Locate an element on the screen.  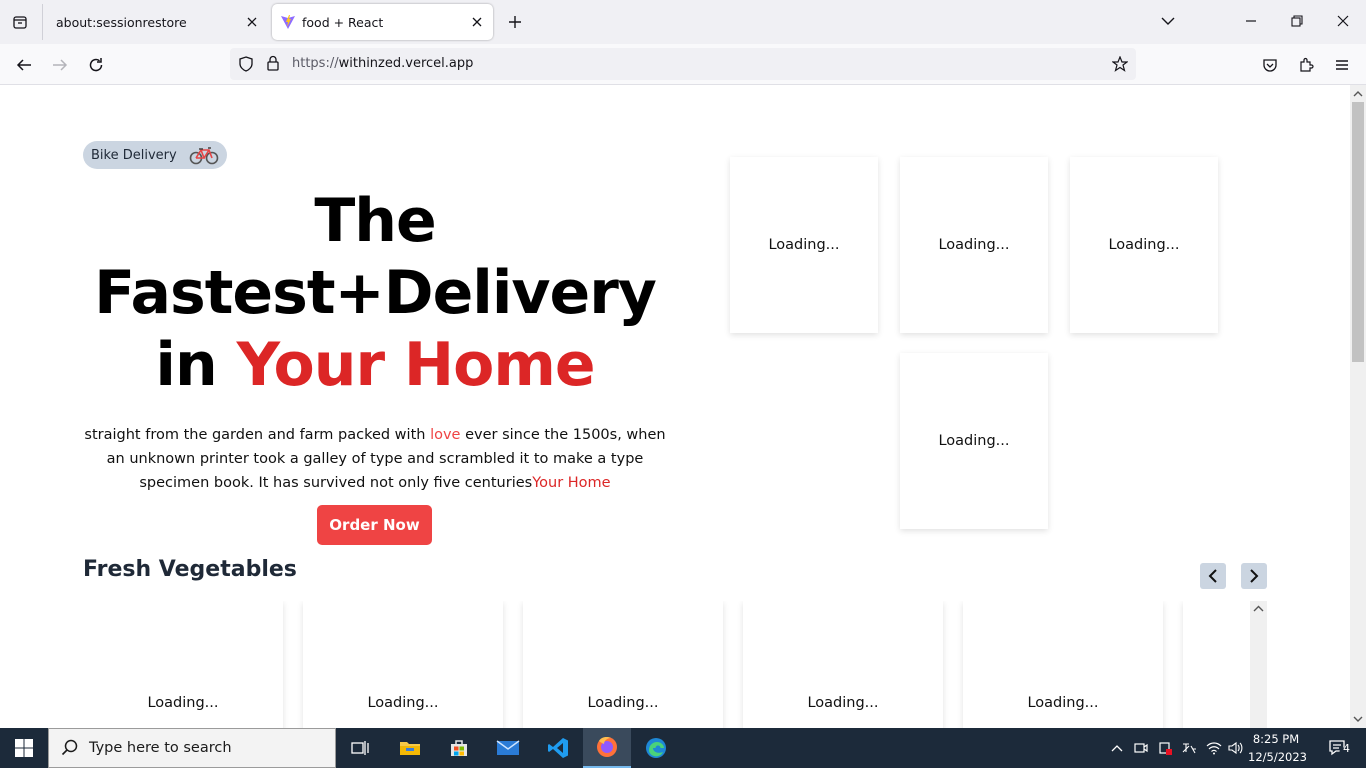
minimize-button is located at coordinates (1251, 21).